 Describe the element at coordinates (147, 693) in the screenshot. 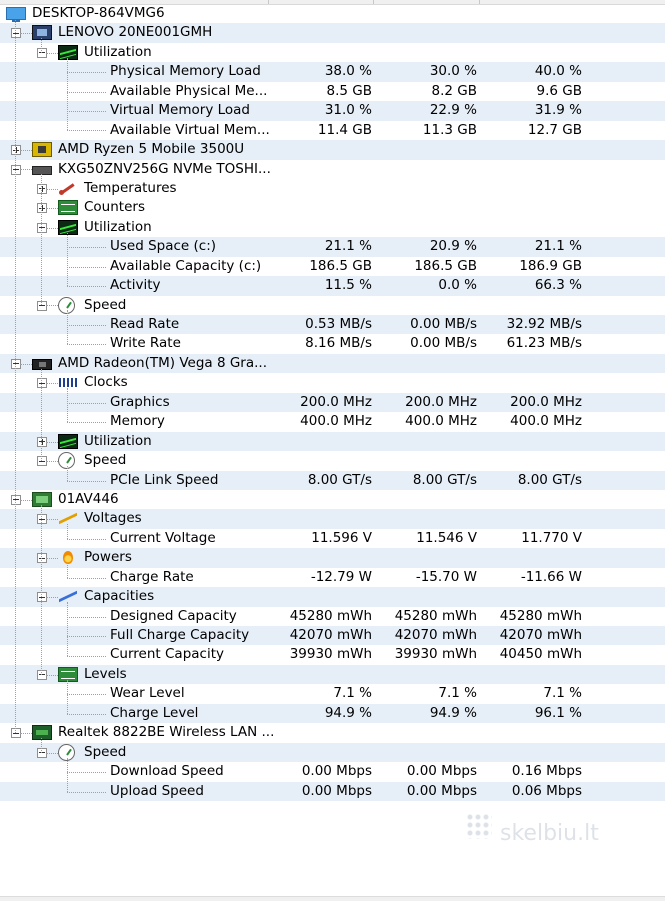

I see `sensor-name: Wear Level` at that location.